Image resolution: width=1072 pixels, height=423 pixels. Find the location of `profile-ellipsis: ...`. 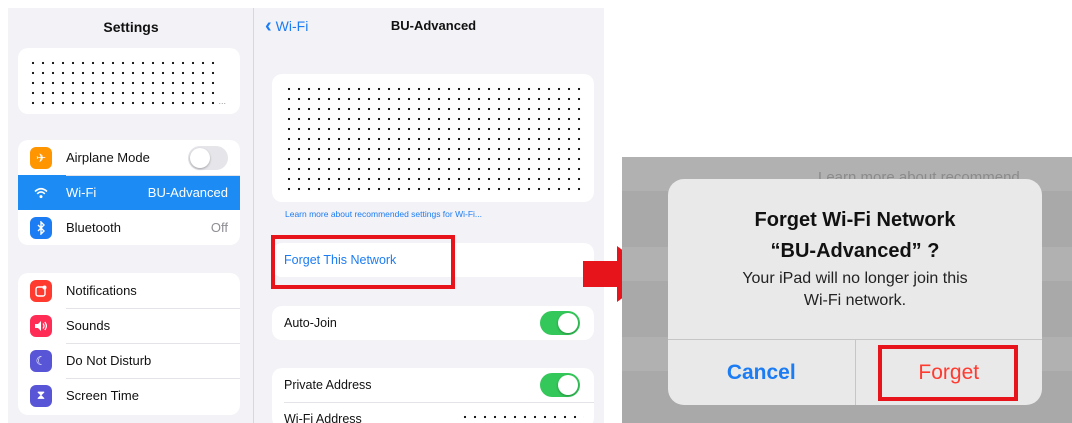

profile-ellipsis: ... is located at coordinates (222, 101).